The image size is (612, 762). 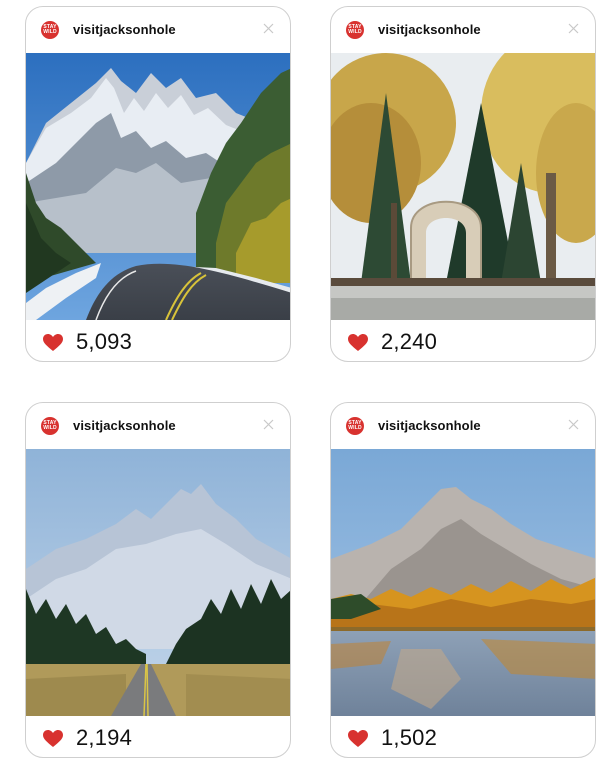 I want to click on like-count: 2,240, so click(x=409, y=341).